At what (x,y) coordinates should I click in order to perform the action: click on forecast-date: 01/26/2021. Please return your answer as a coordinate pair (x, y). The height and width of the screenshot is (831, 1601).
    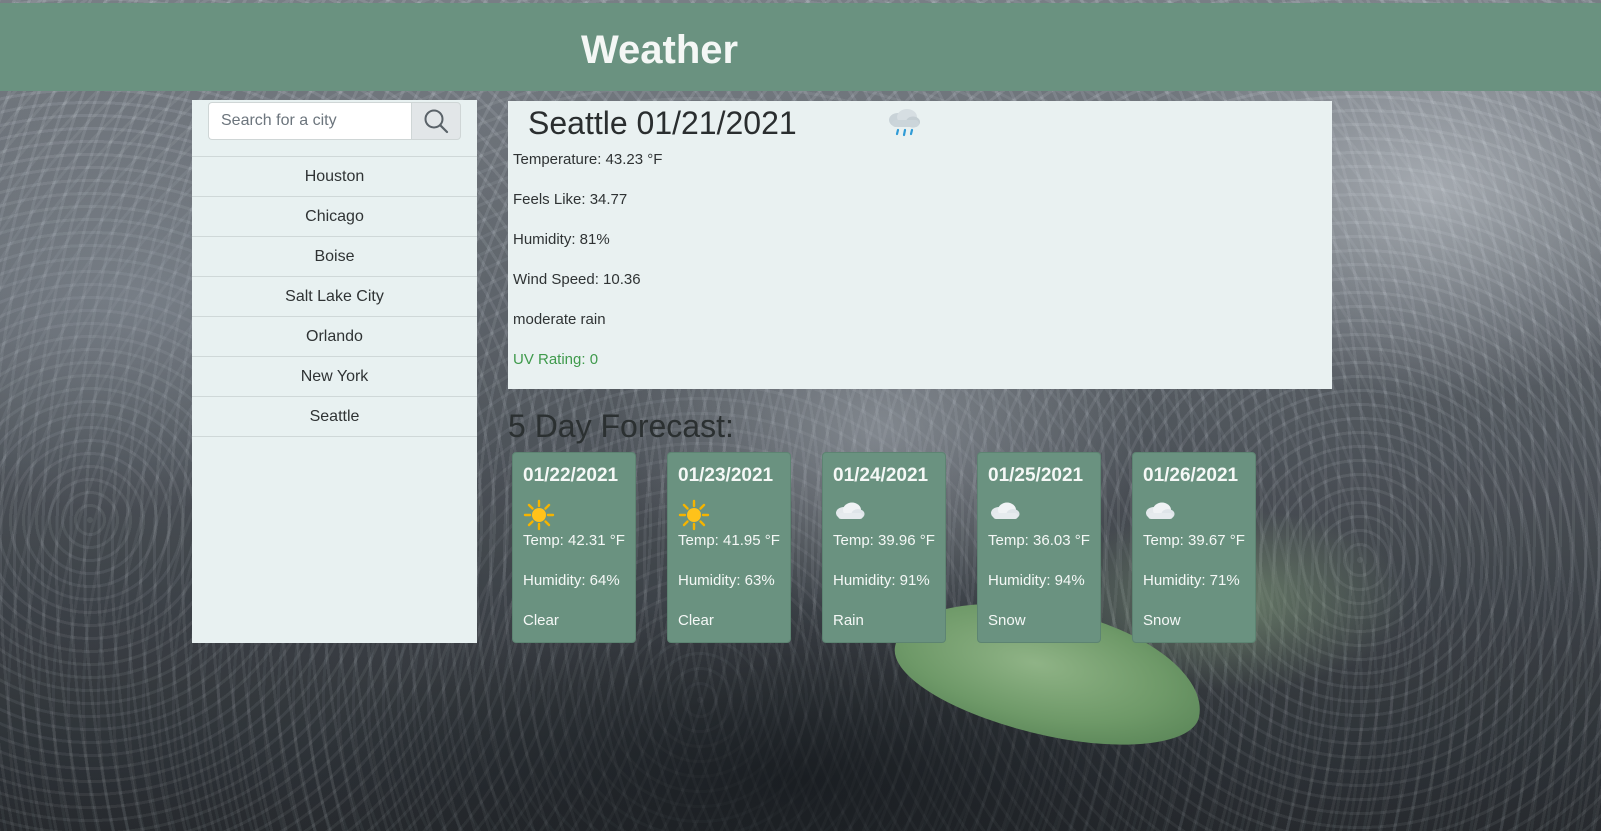
    Looking at the image, I should click on (1191, 475).